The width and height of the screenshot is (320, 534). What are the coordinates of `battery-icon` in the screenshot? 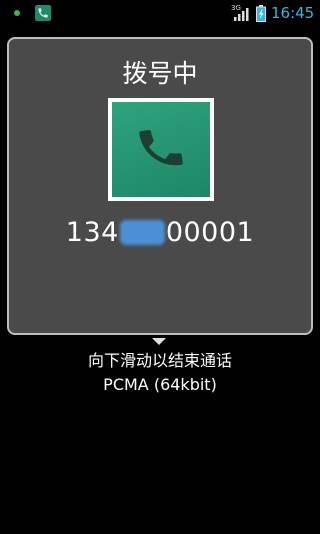 It's located at (261, 13).